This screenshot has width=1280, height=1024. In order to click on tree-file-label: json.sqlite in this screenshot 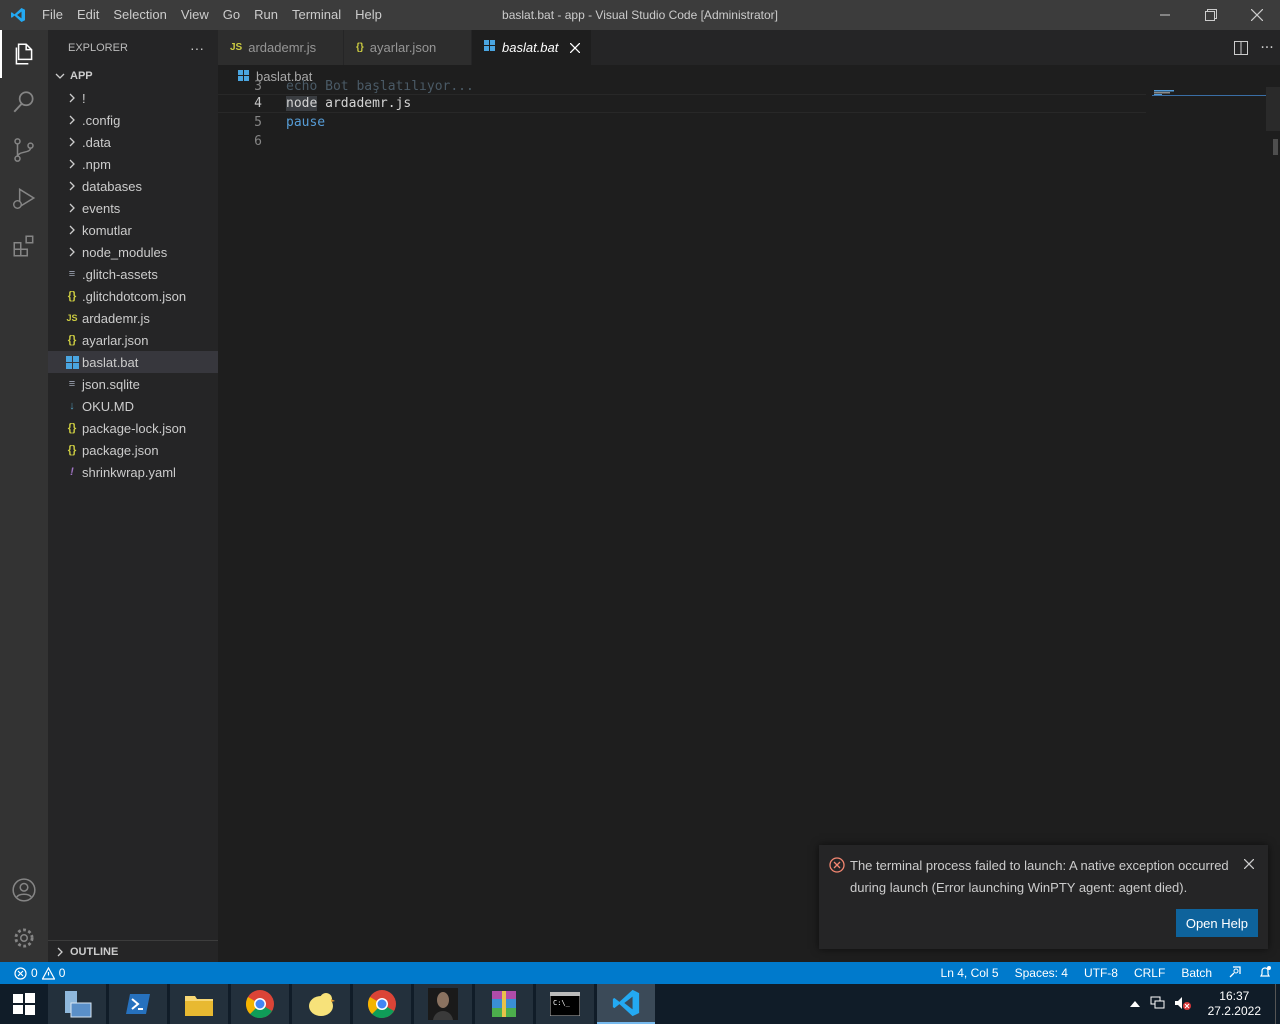, I will do `click(111, 384)`.